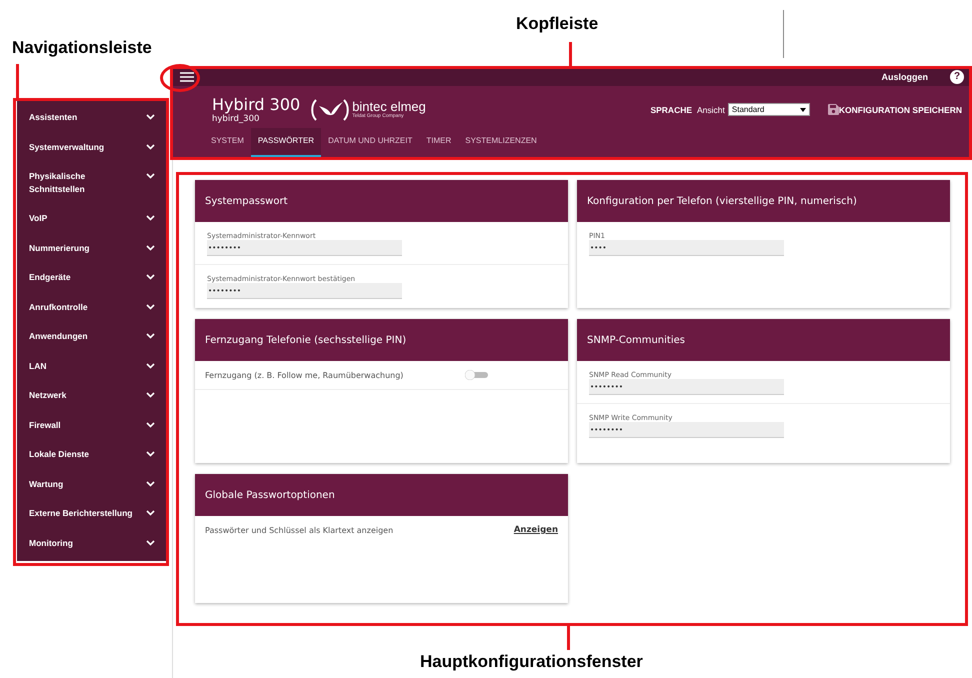 This screenshot has width=972, height=678. I want to click on callout-circle, so click(180, 78).